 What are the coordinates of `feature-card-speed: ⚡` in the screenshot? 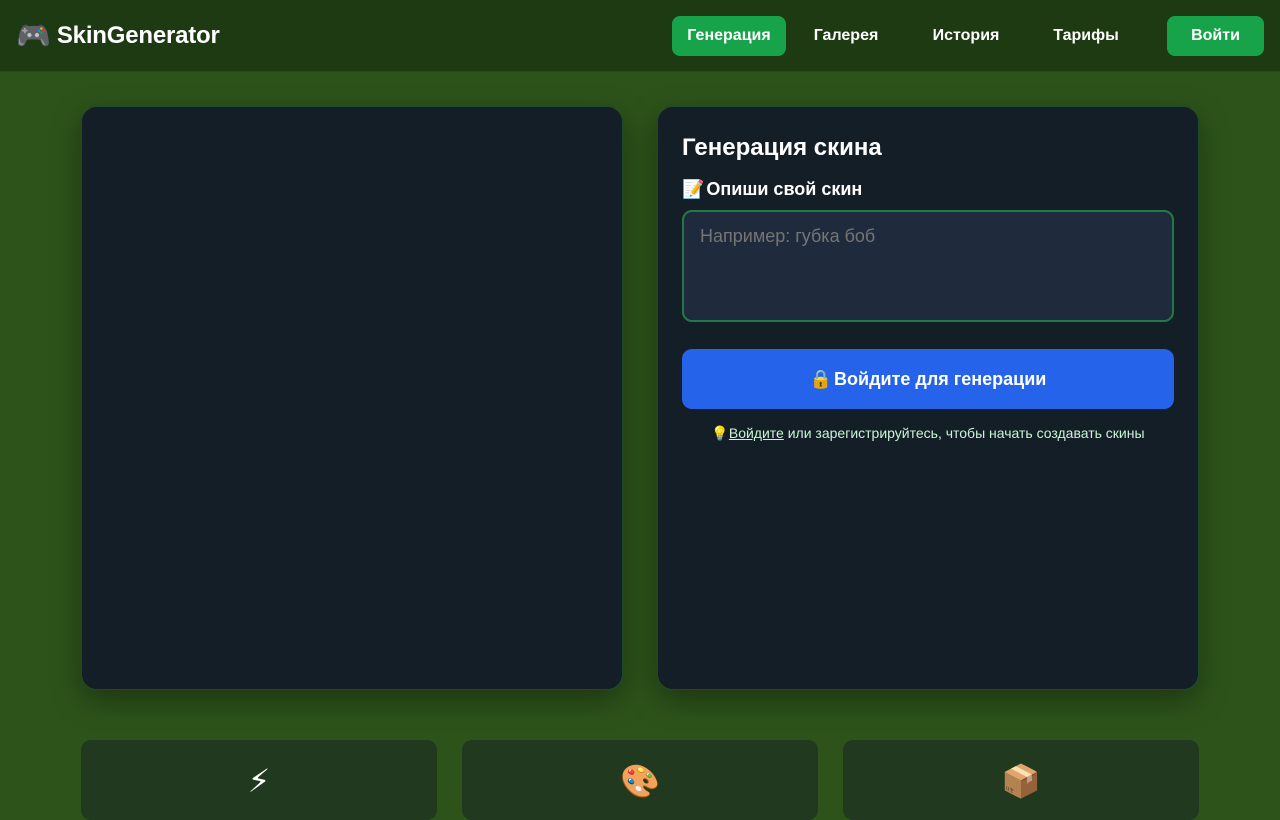 It's located at (259, 780).